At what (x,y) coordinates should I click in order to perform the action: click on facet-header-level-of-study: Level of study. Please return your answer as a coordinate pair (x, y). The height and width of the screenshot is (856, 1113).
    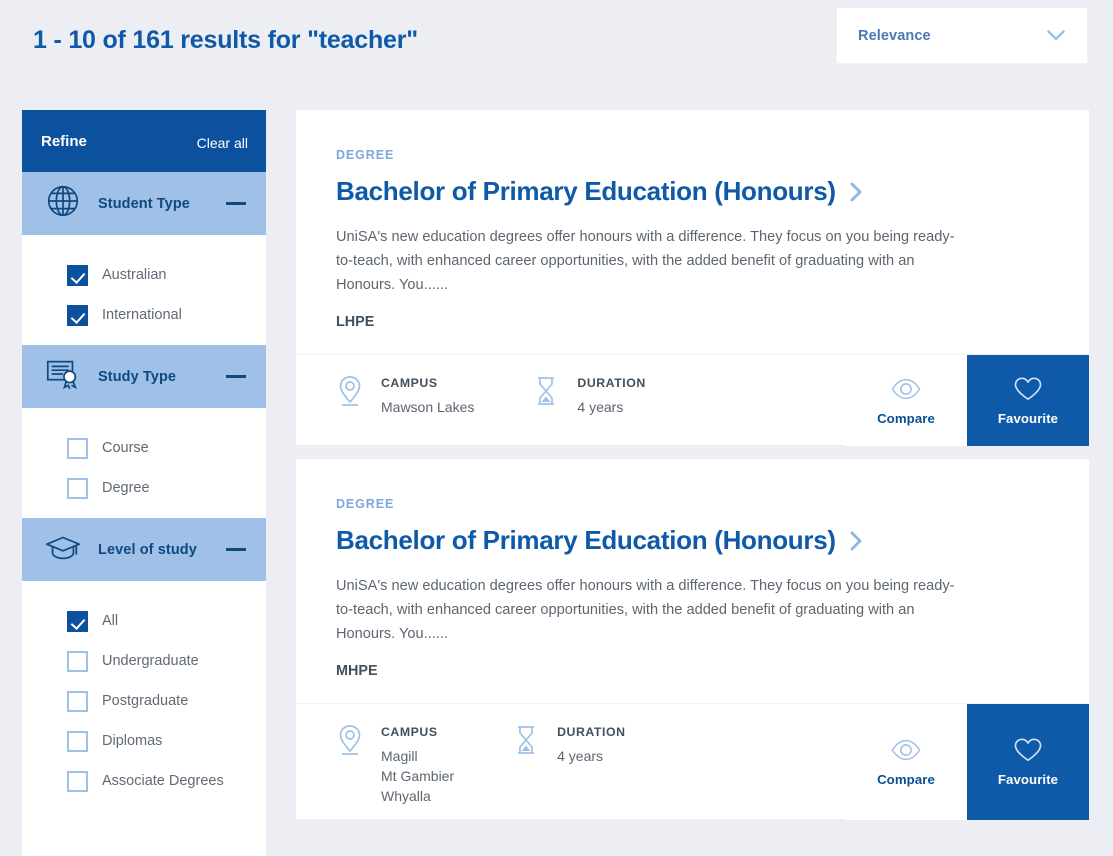
    Looking at the image, I should click on (144, 549).